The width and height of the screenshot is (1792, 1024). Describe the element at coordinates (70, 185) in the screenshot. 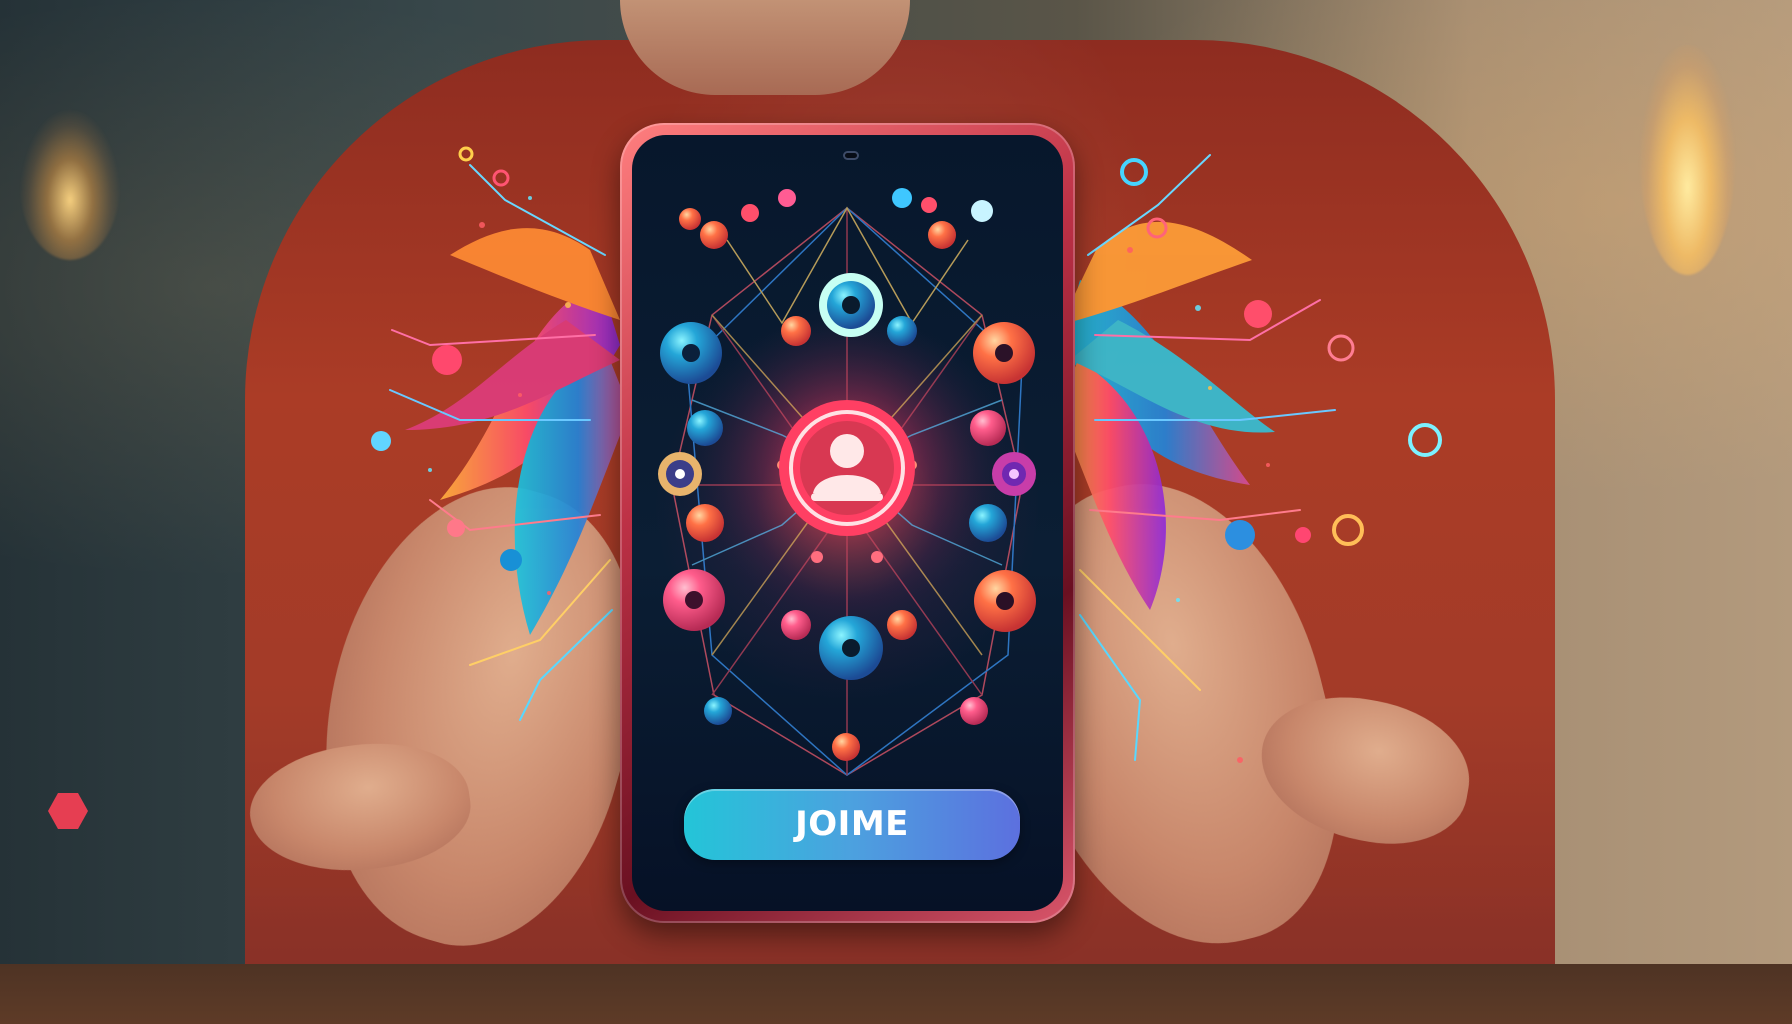

I see `left-light-bulb` at that location.